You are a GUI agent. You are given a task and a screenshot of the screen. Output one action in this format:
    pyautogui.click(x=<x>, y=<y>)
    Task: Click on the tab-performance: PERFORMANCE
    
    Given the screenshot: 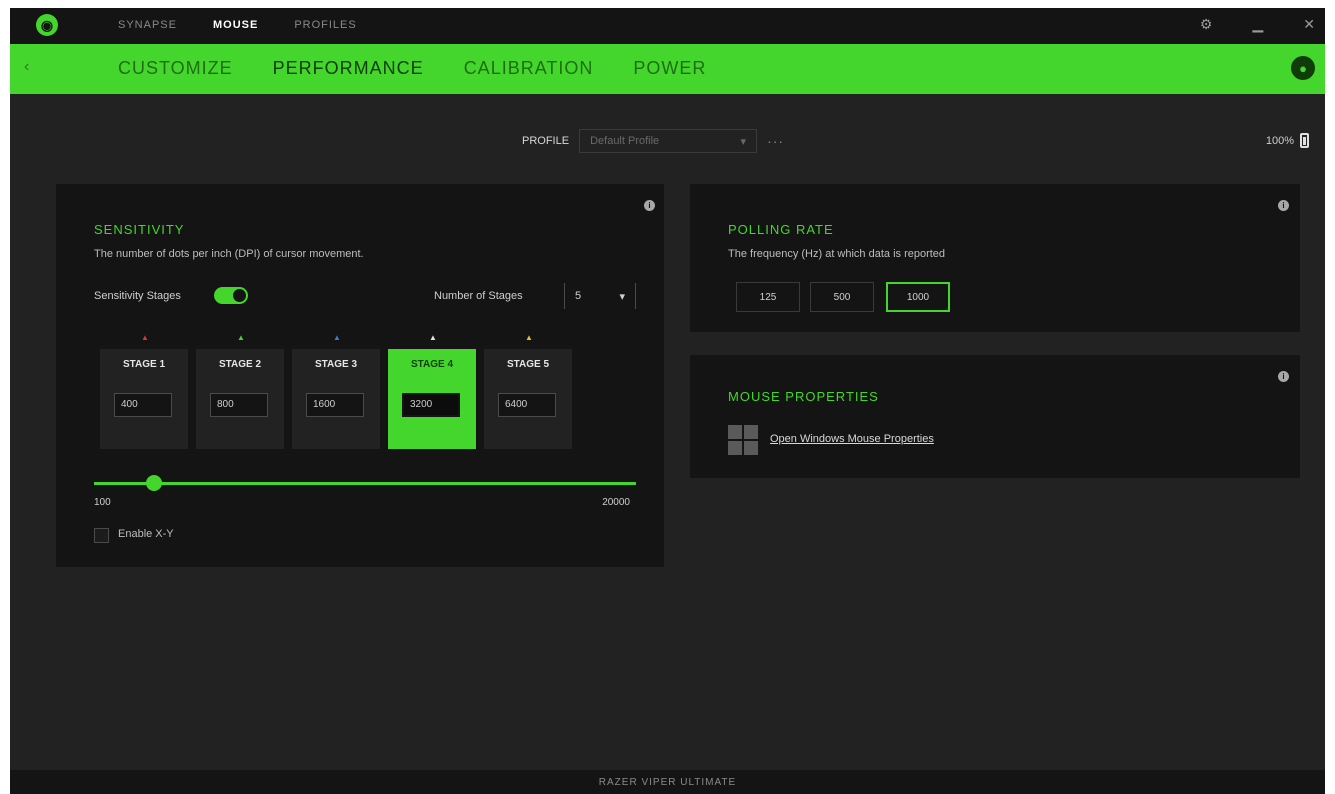 What is the action you would take?
    pyautogui.click(x=348, y=68)
    